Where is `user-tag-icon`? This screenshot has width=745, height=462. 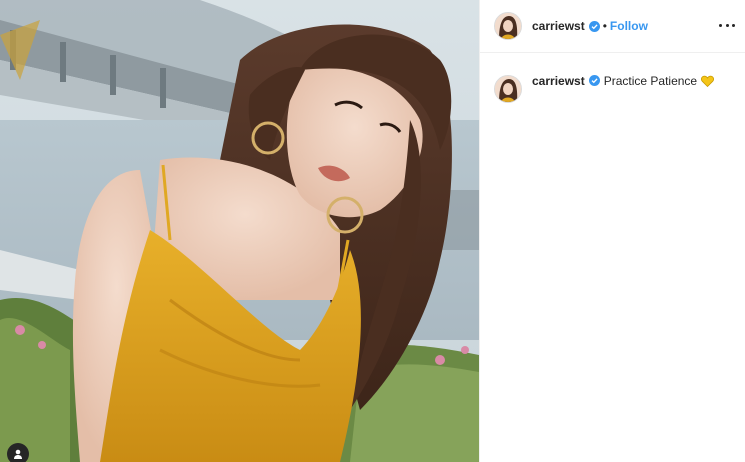
user-tag-icon is located at coordinates (18, 452).